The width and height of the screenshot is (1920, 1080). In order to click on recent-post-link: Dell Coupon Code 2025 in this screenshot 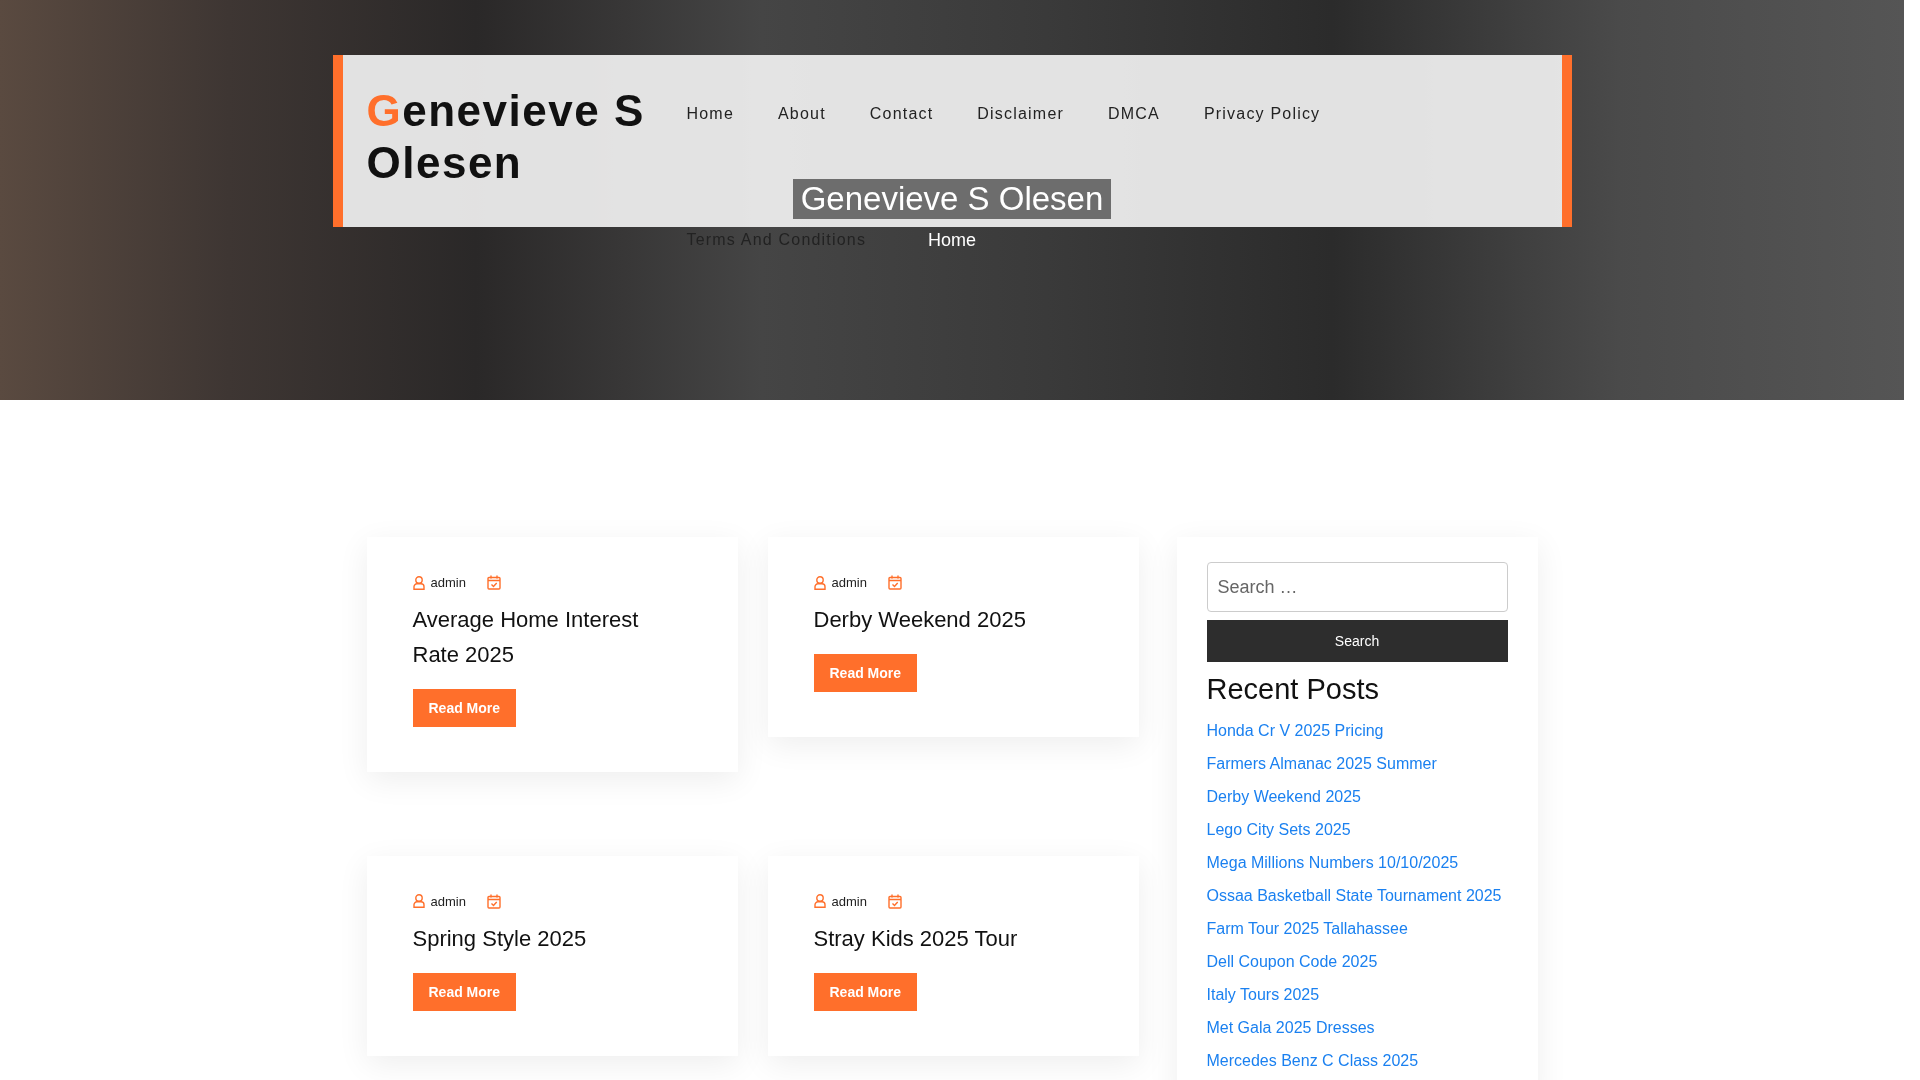, I will do `click(1292, 961)`.